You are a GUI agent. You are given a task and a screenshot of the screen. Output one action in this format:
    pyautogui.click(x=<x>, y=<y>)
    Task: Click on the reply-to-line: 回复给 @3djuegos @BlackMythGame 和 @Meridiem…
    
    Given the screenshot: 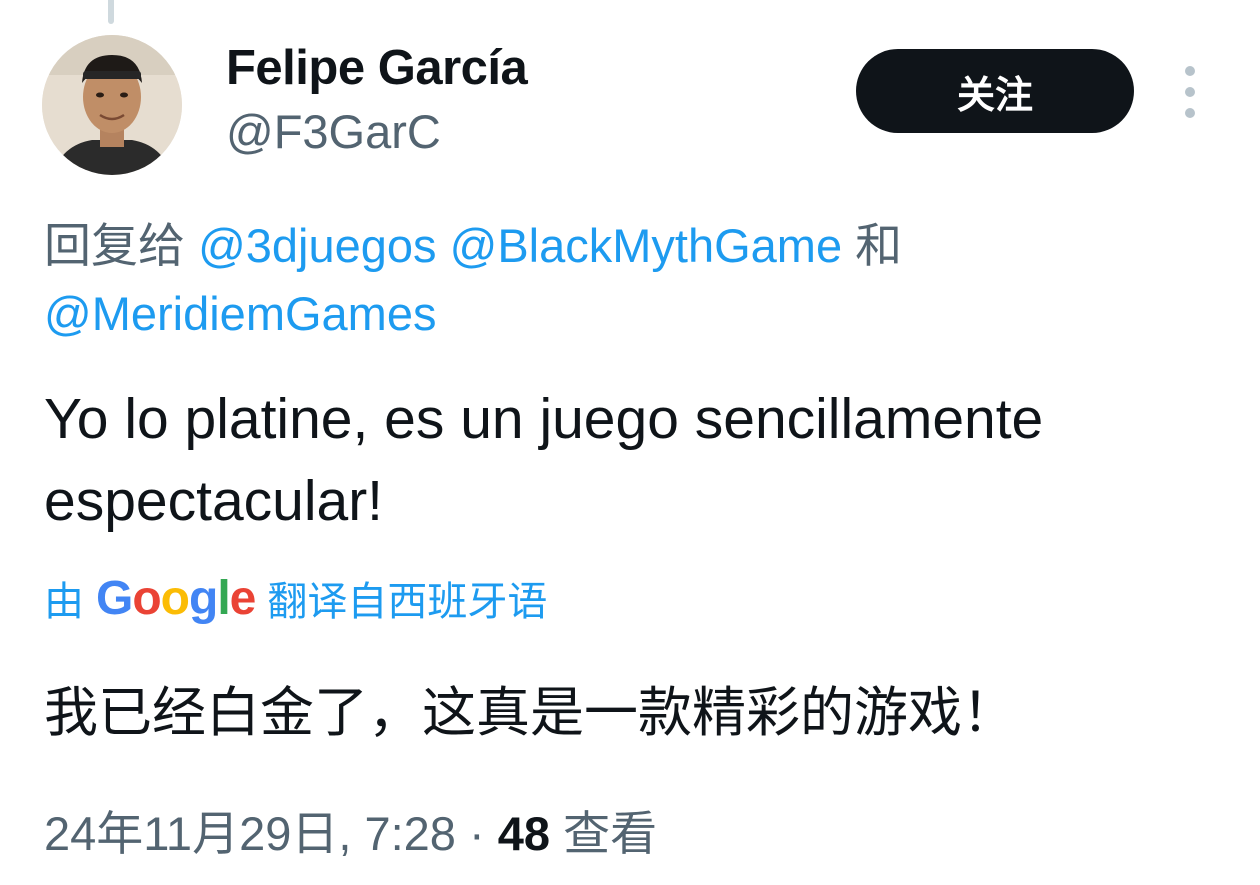 What is the action you would take?
    pyautogui.click(x=634, y=280)
    